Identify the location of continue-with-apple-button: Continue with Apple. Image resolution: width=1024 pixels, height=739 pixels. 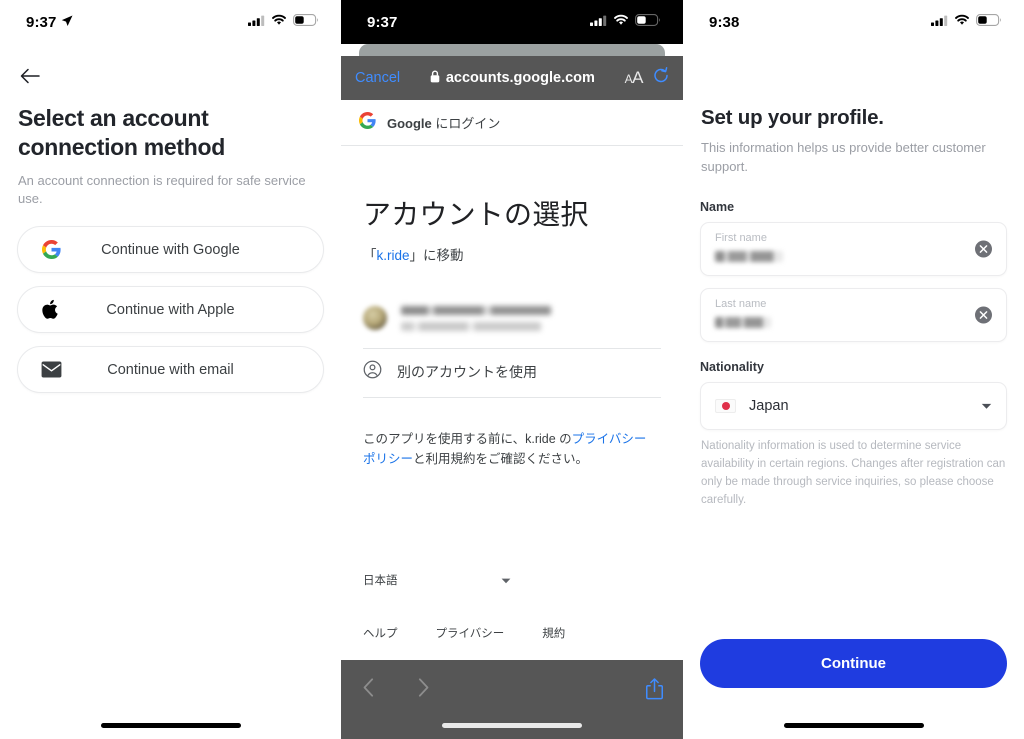
(170, 309).